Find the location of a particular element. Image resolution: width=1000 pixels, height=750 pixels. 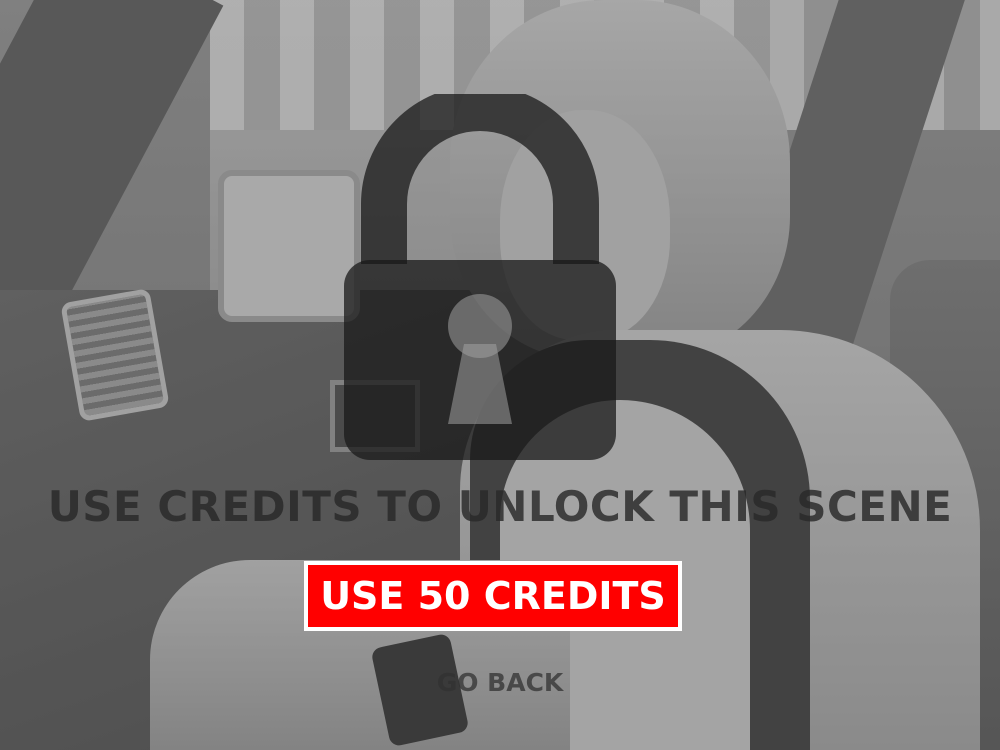

use-credits-button: USE 50 CREDITS is located at coordinates (493, 596).